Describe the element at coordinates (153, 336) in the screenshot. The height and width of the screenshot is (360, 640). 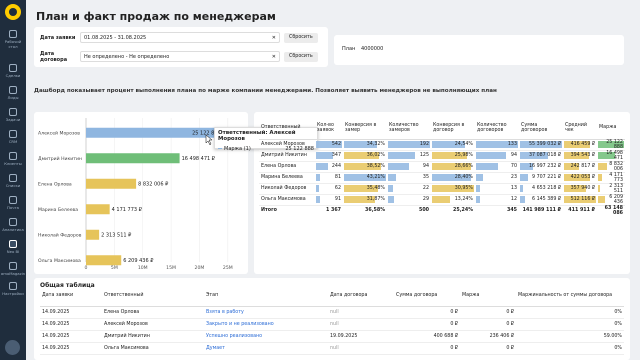
I see `table-cell: Дмитрий Никитин` at that location.